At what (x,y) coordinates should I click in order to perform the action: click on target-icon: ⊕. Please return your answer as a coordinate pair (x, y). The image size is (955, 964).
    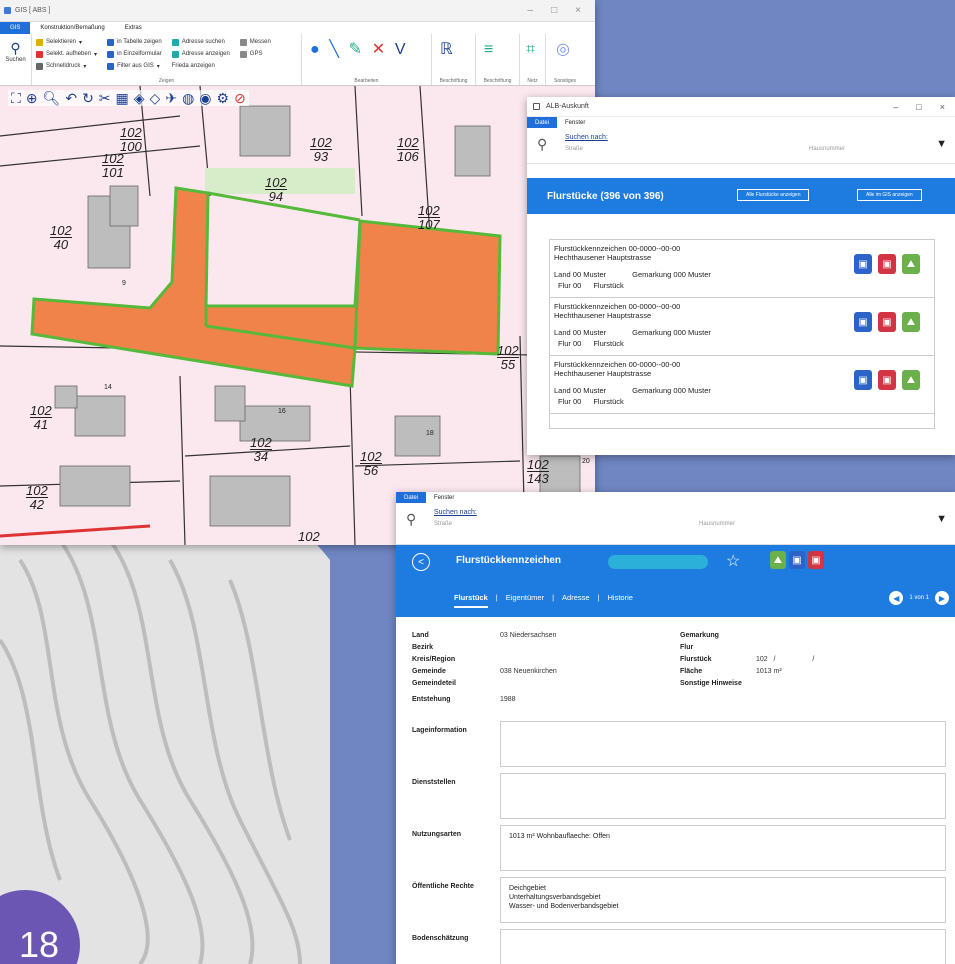
    Looking at the image, I should click on (32, 98).